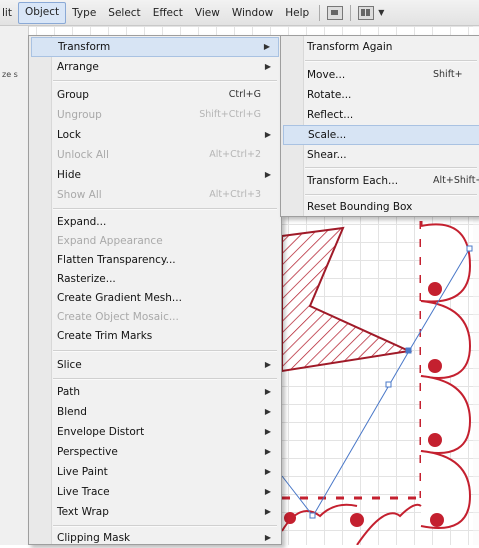 Image resolution: width=479 pixels, height=548 pixels. I want to click on menu-item-reset-bounding-box: Reset Bounding Box, so click(381, 207).